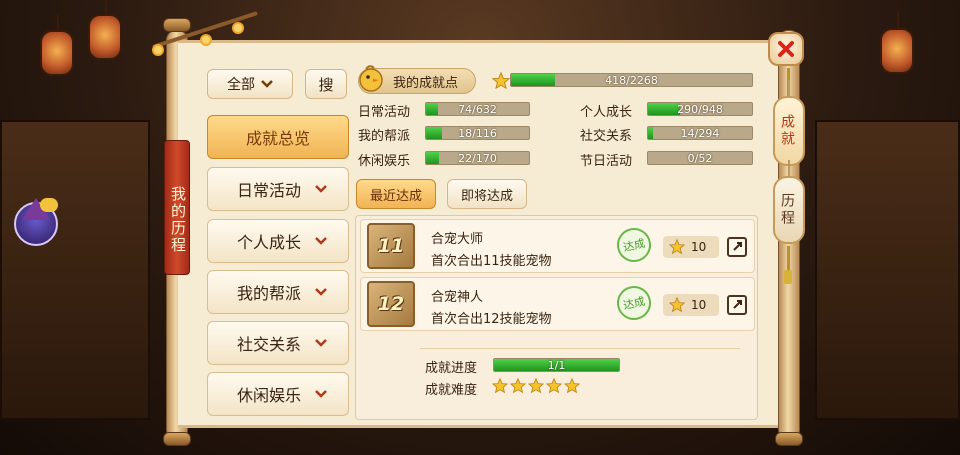  I want to click on category-progress-bar: 18/116, so click(477, 133).